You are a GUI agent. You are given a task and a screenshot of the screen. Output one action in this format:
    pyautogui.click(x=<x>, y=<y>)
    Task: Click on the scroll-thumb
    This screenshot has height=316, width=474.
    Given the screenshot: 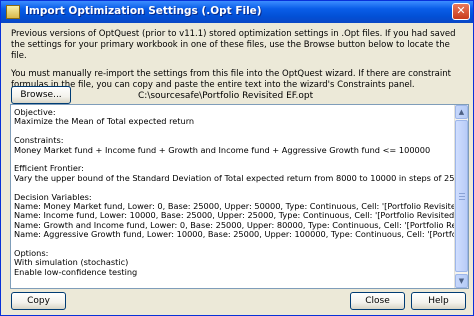 What is the action you would take?
    pyautogui.click(x=461, y=196)
    